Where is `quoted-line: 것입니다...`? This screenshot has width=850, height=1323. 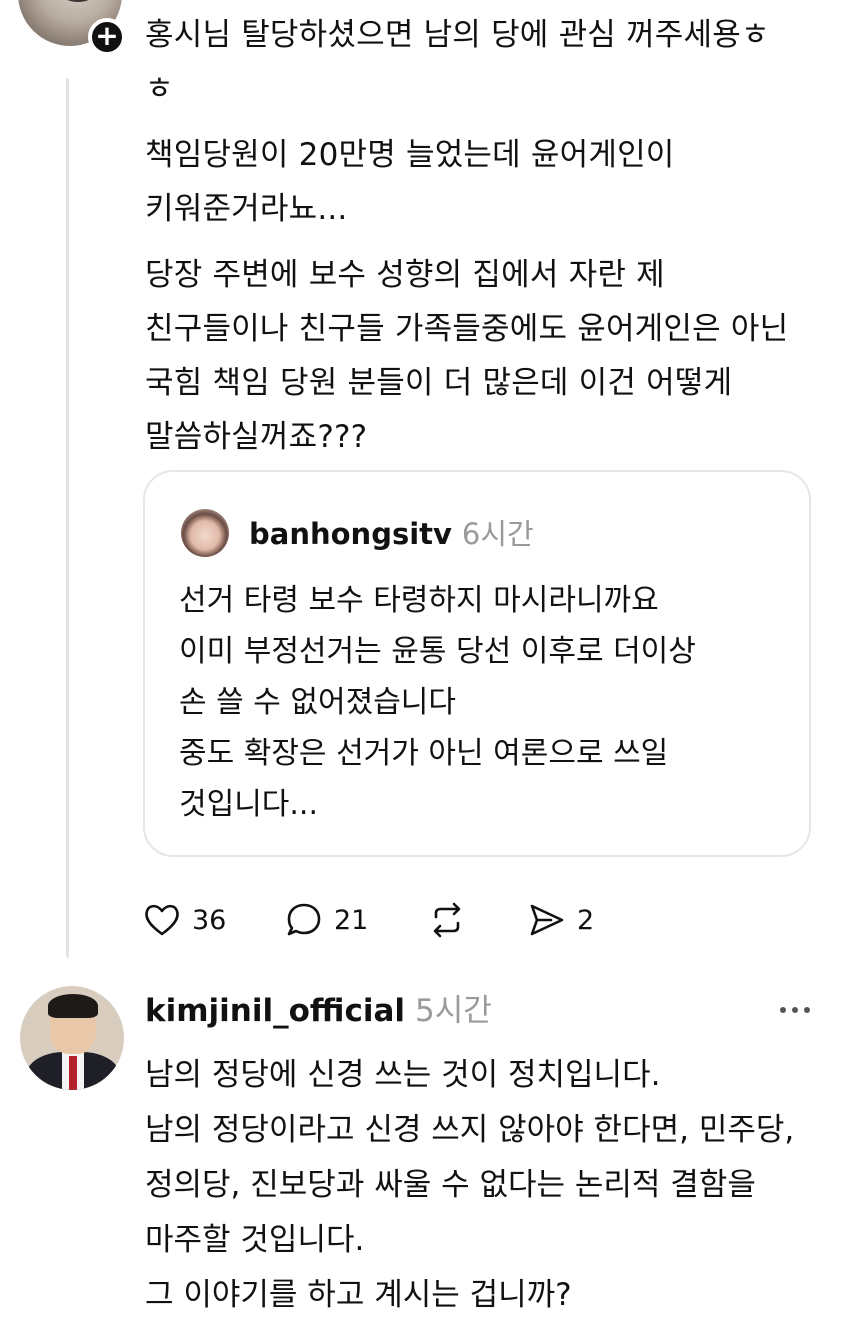 quoted-line: 것입니다... is located at coordinates (249, 804).